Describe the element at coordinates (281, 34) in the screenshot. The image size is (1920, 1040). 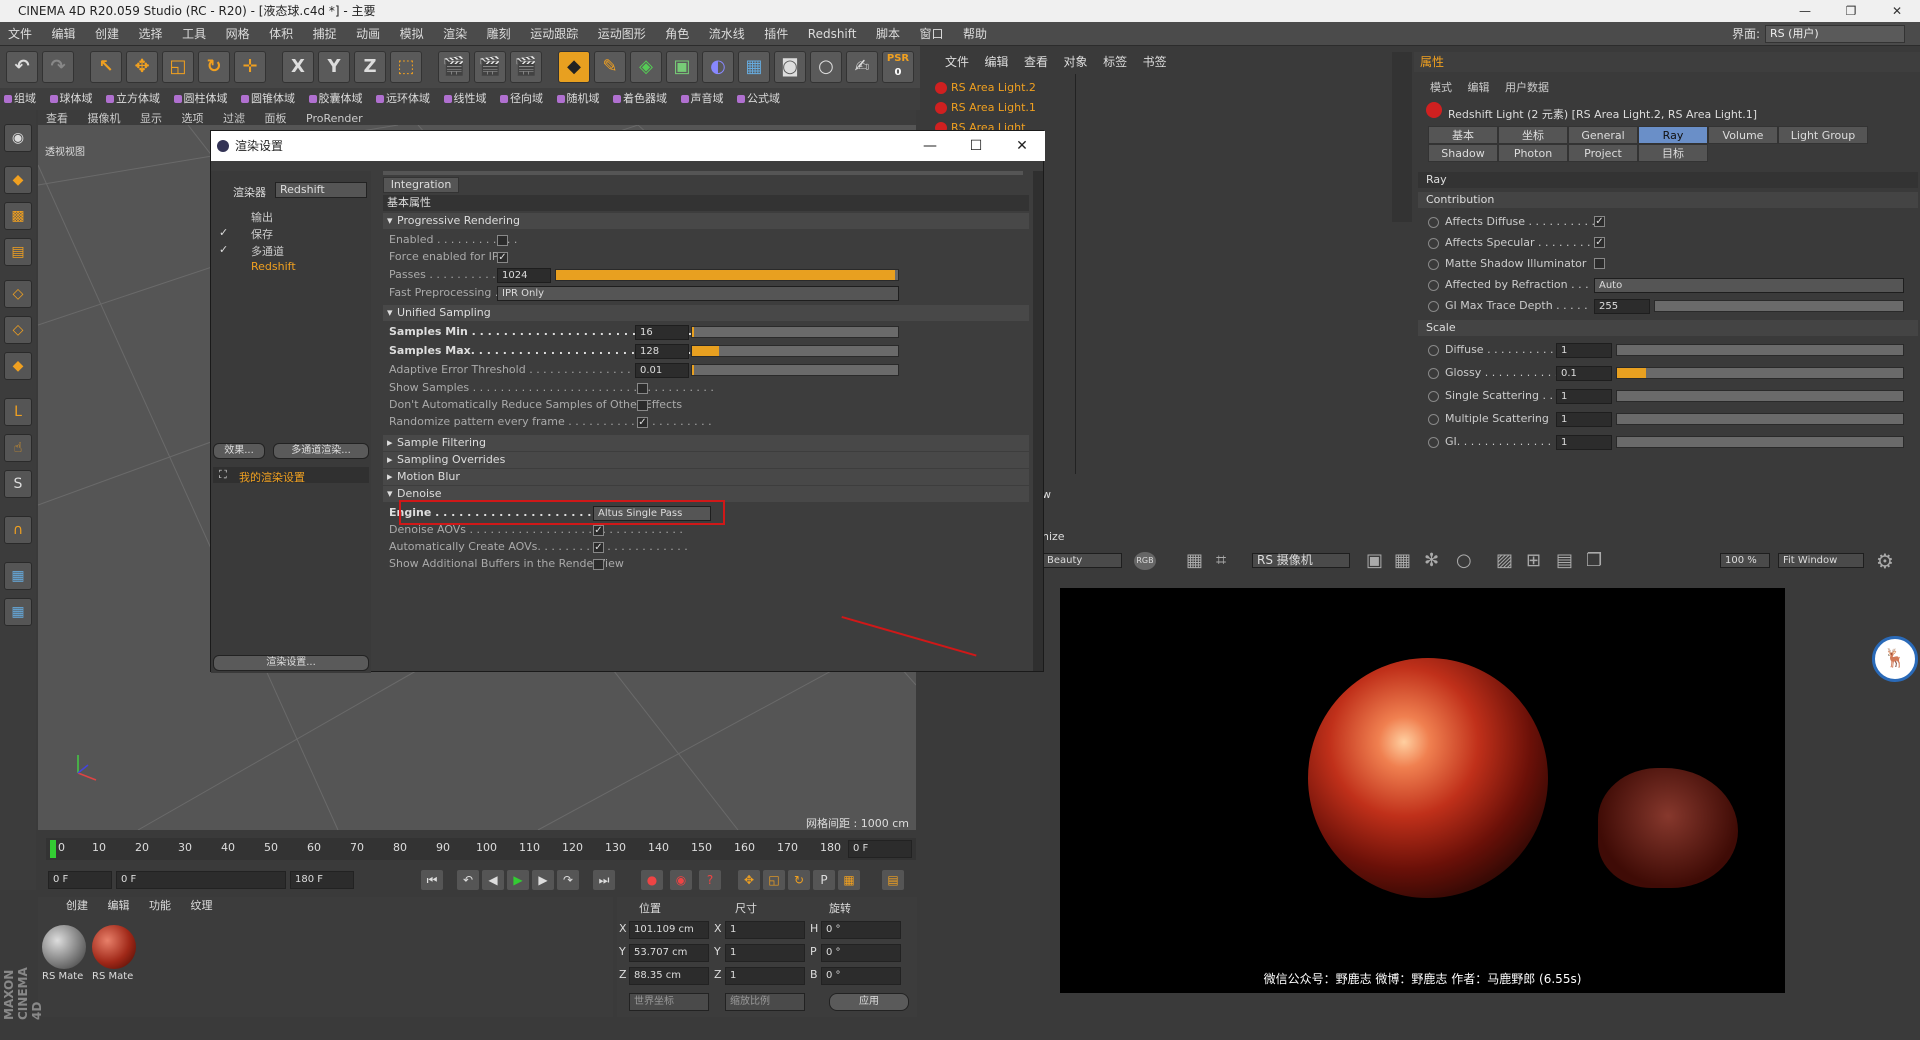
I see `menu-item: 体积` at that location.